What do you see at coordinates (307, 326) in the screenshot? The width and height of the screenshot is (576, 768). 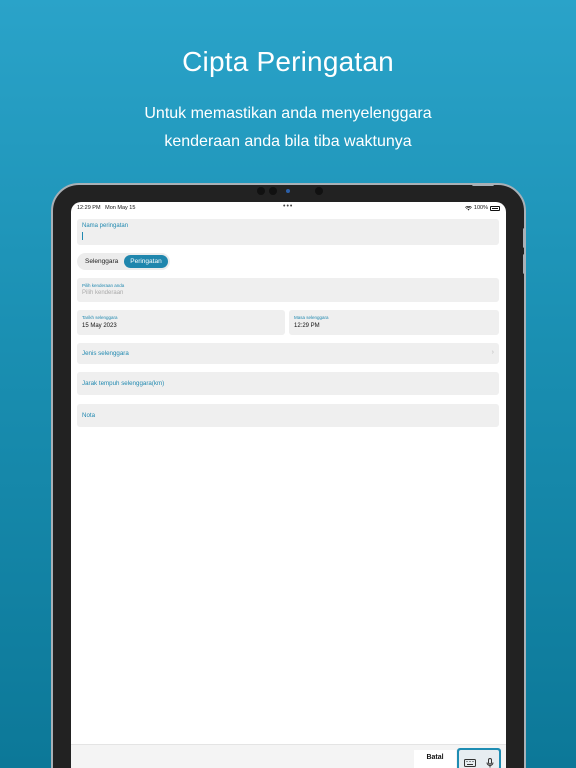 I see `maintenance-time-value: 12:29 PM` at bounding box center [307, 326].